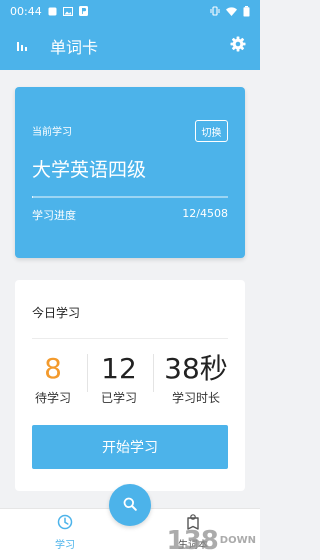 The height and width of the screenshot is (560, 320). I want to click on image-icon, so click(67, 11).